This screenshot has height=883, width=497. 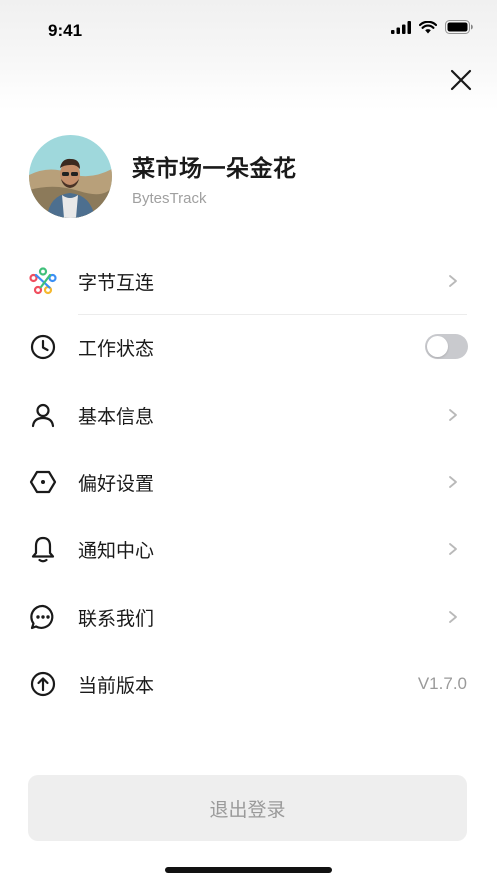 What do you see at coordinates (43, 482) in the screenshot?
I see `hexagon-settings-icon` at bounding box center [43, 482].